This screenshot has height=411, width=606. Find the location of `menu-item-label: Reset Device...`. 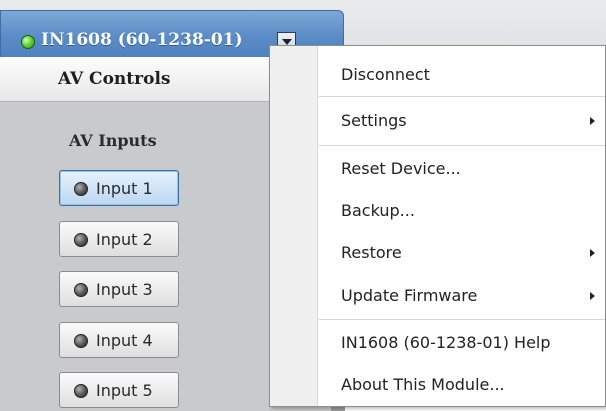

menu-item-label: Reset Device... is located at coordinates (401, 168).